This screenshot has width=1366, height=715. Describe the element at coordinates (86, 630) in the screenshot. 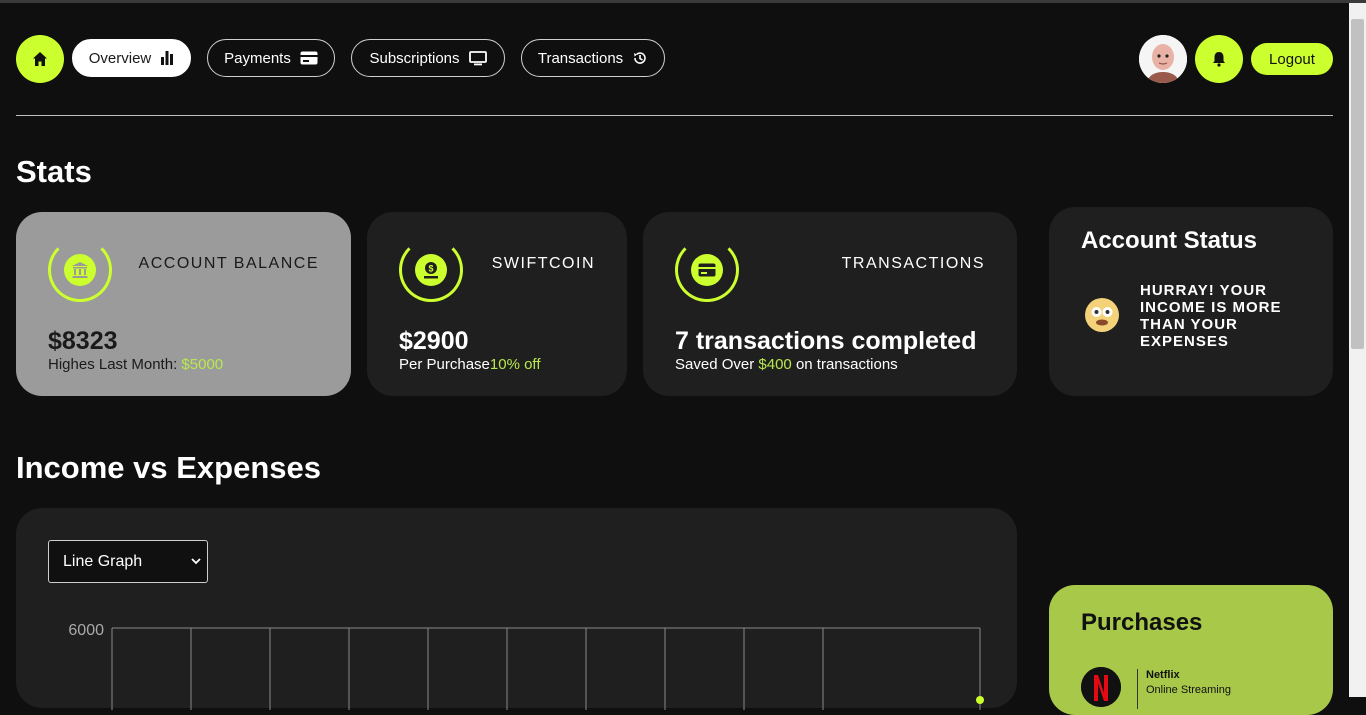

I see `y-tick-label: 6000` at that location.